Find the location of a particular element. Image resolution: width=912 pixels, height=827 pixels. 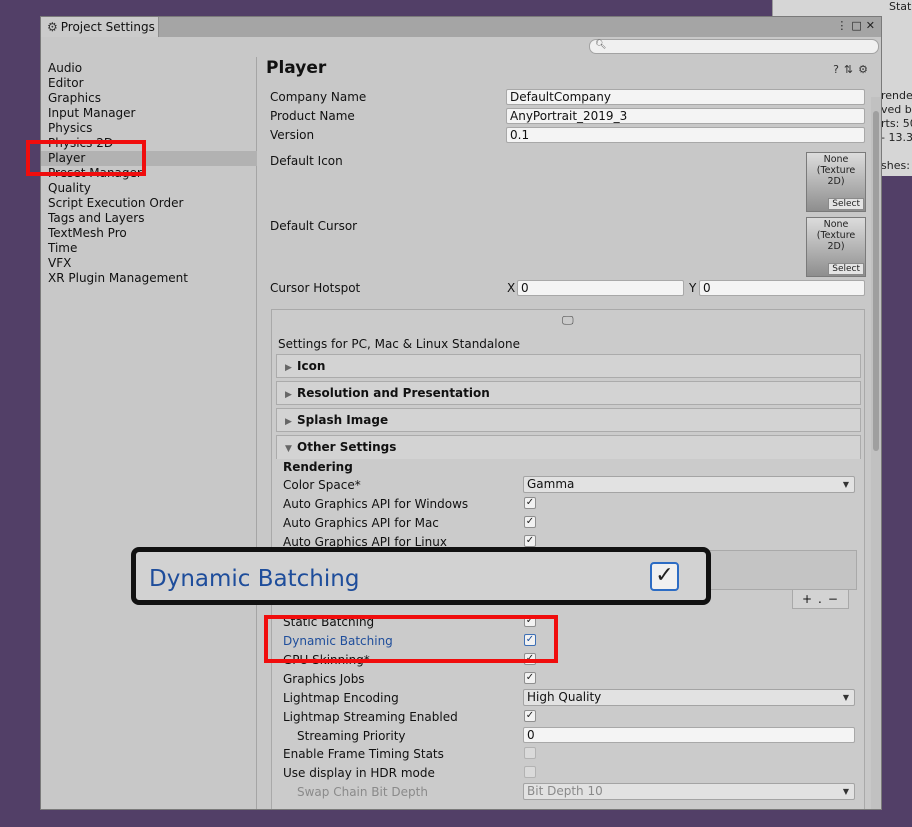

default-cursor-select-button: Select is located at coordinates (846, 269).